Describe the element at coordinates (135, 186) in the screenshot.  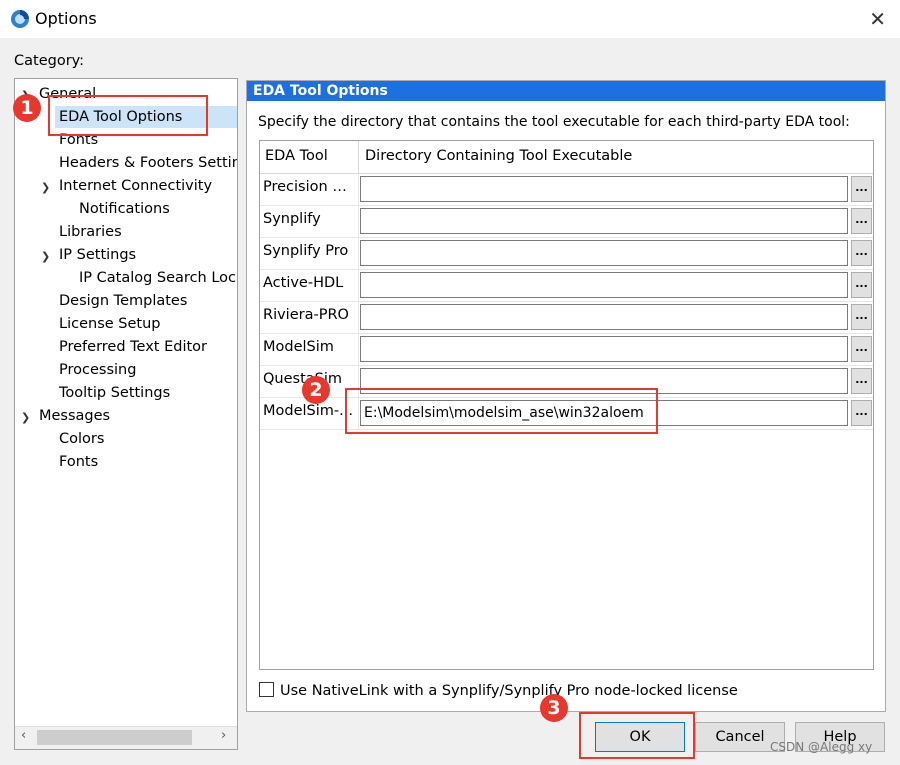
I see `tree-item-internet-connectivity: Internet Connectivity` at that location.